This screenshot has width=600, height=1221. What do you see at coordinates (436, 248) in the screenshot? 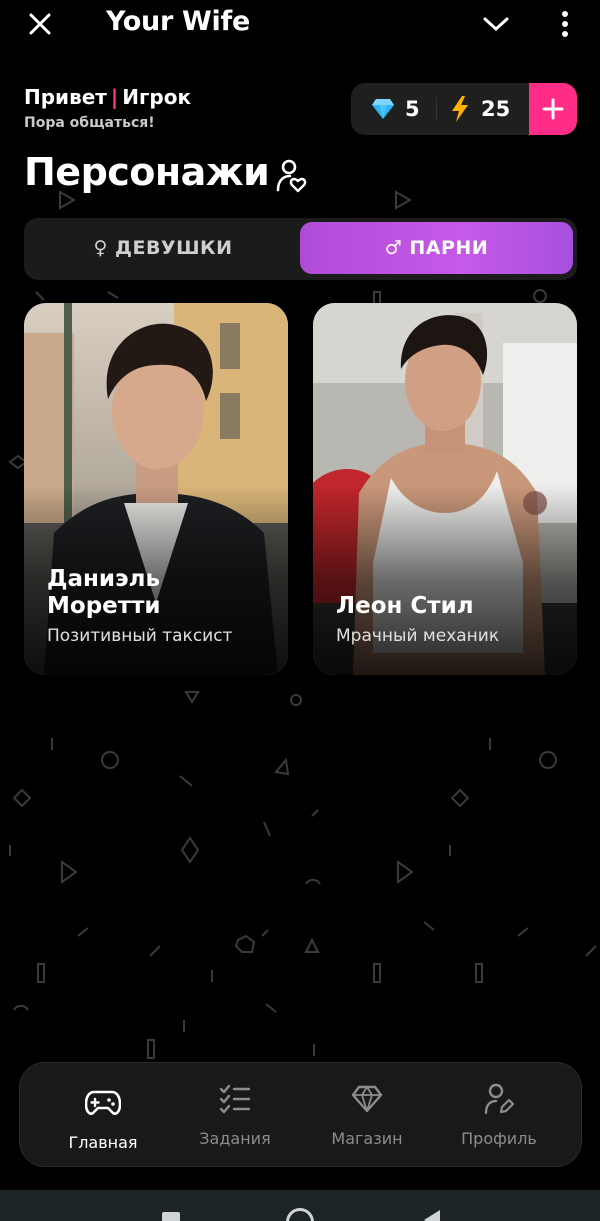
I see `tab-boys: ♂ ПАРНИ` at bounding box center [436, 248].